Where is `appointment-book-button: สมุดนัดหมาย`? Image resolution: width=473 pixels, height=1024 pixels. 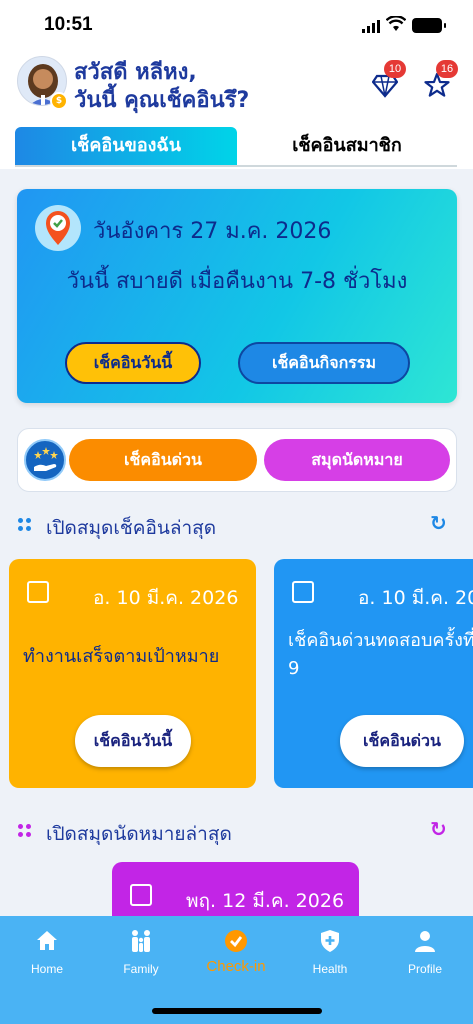 appointment-book-button: สมุดนัดหมาย is located at coordinates (357, 460).